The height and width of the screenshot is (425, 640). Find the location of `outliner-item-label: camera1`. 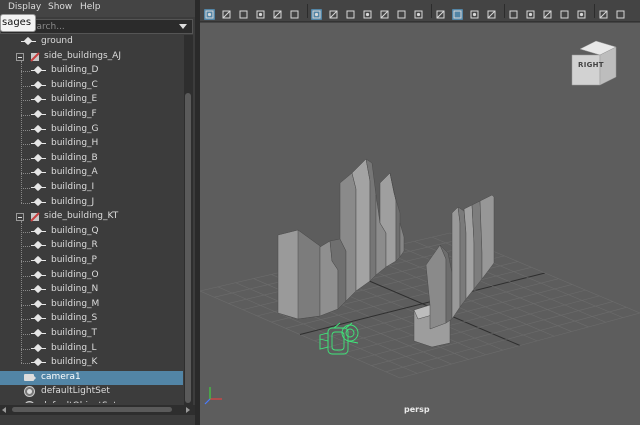

outliner-item-label: camera1 is located at coordinates (61, 376).